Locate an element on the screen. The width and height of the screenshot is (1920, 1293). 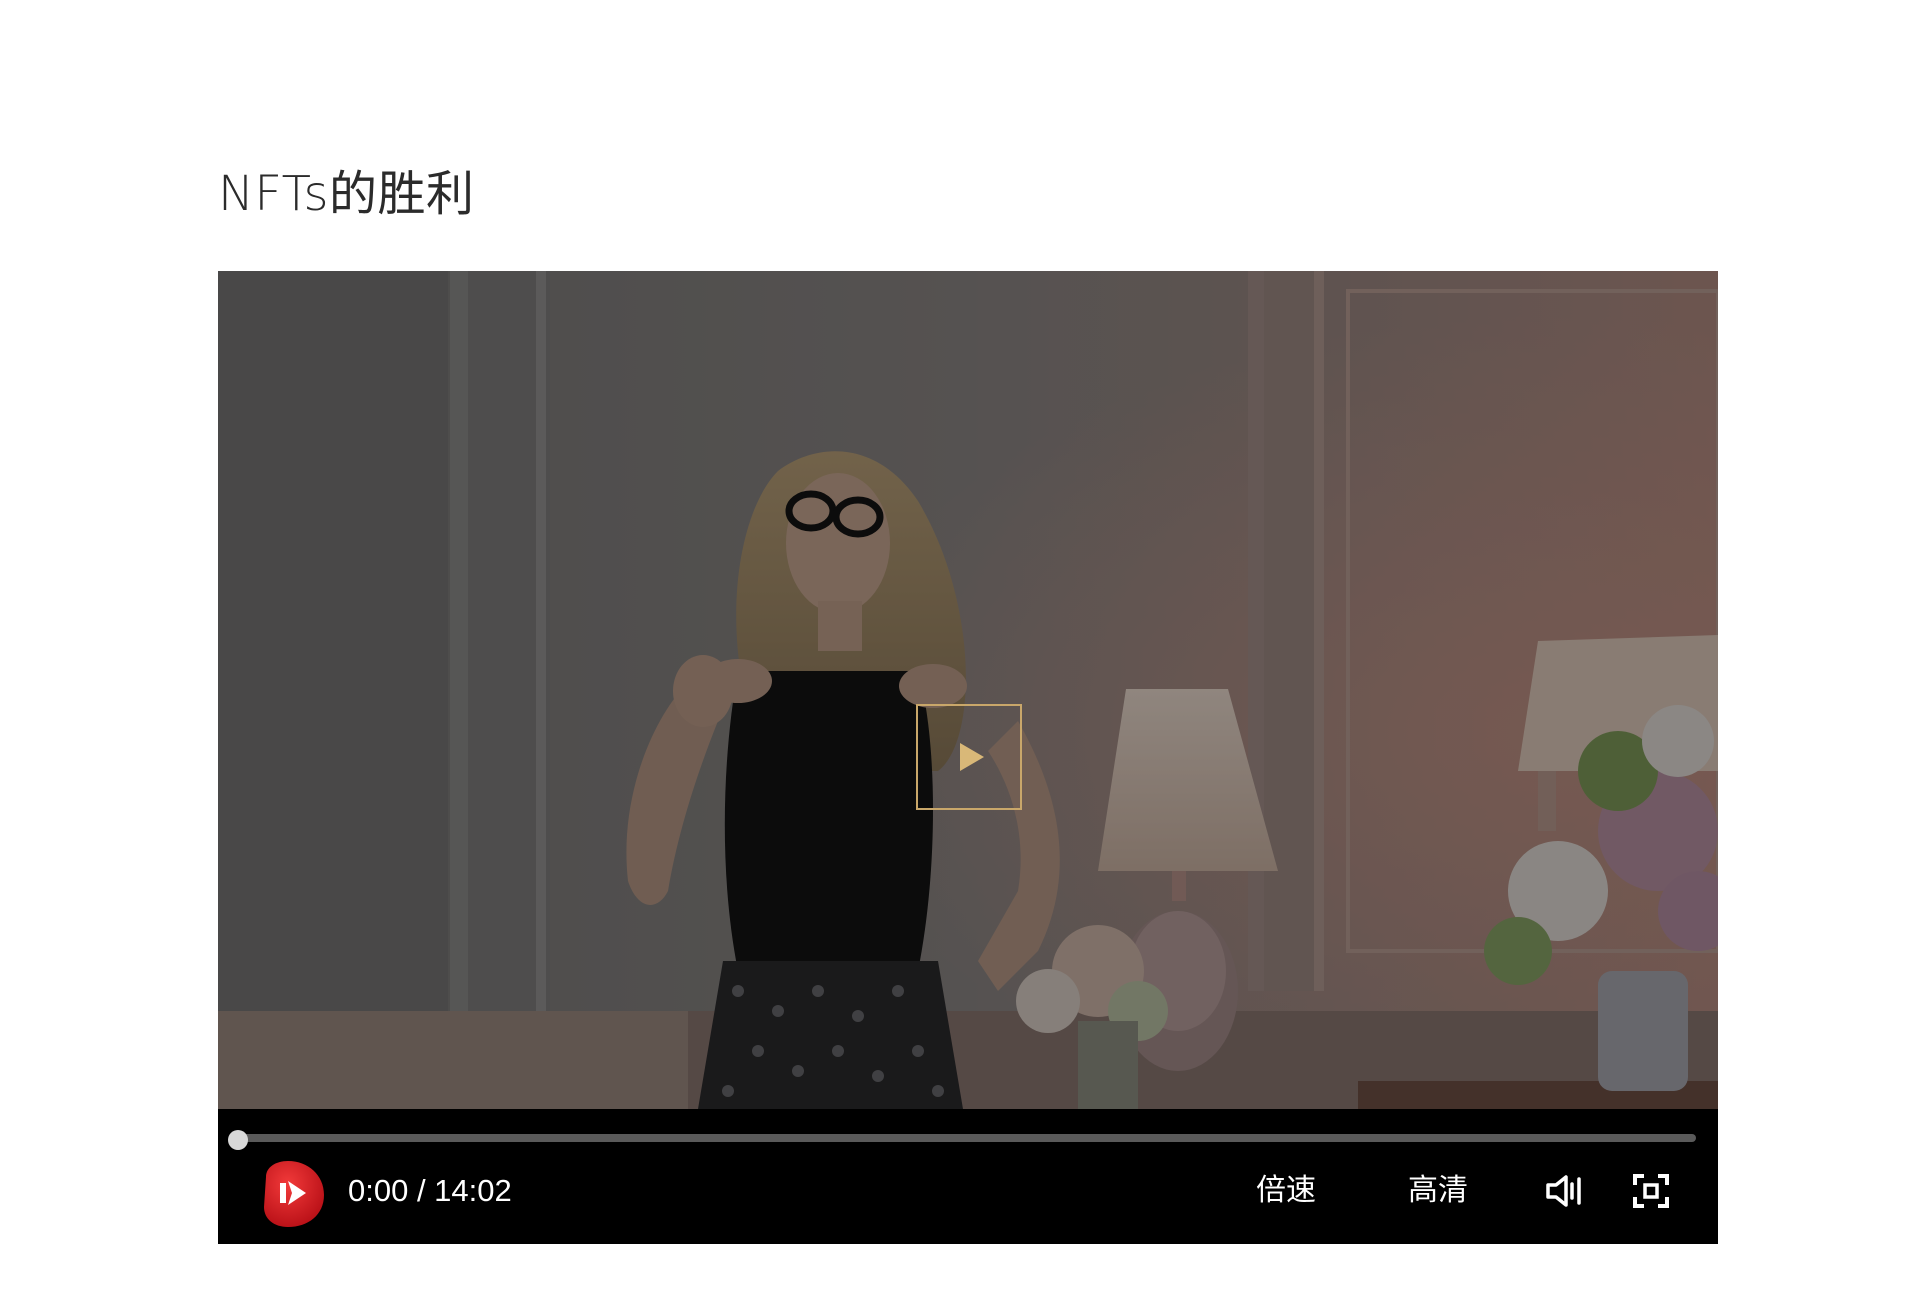
fullscreen-icon is located at coordinates (1651, 1191).